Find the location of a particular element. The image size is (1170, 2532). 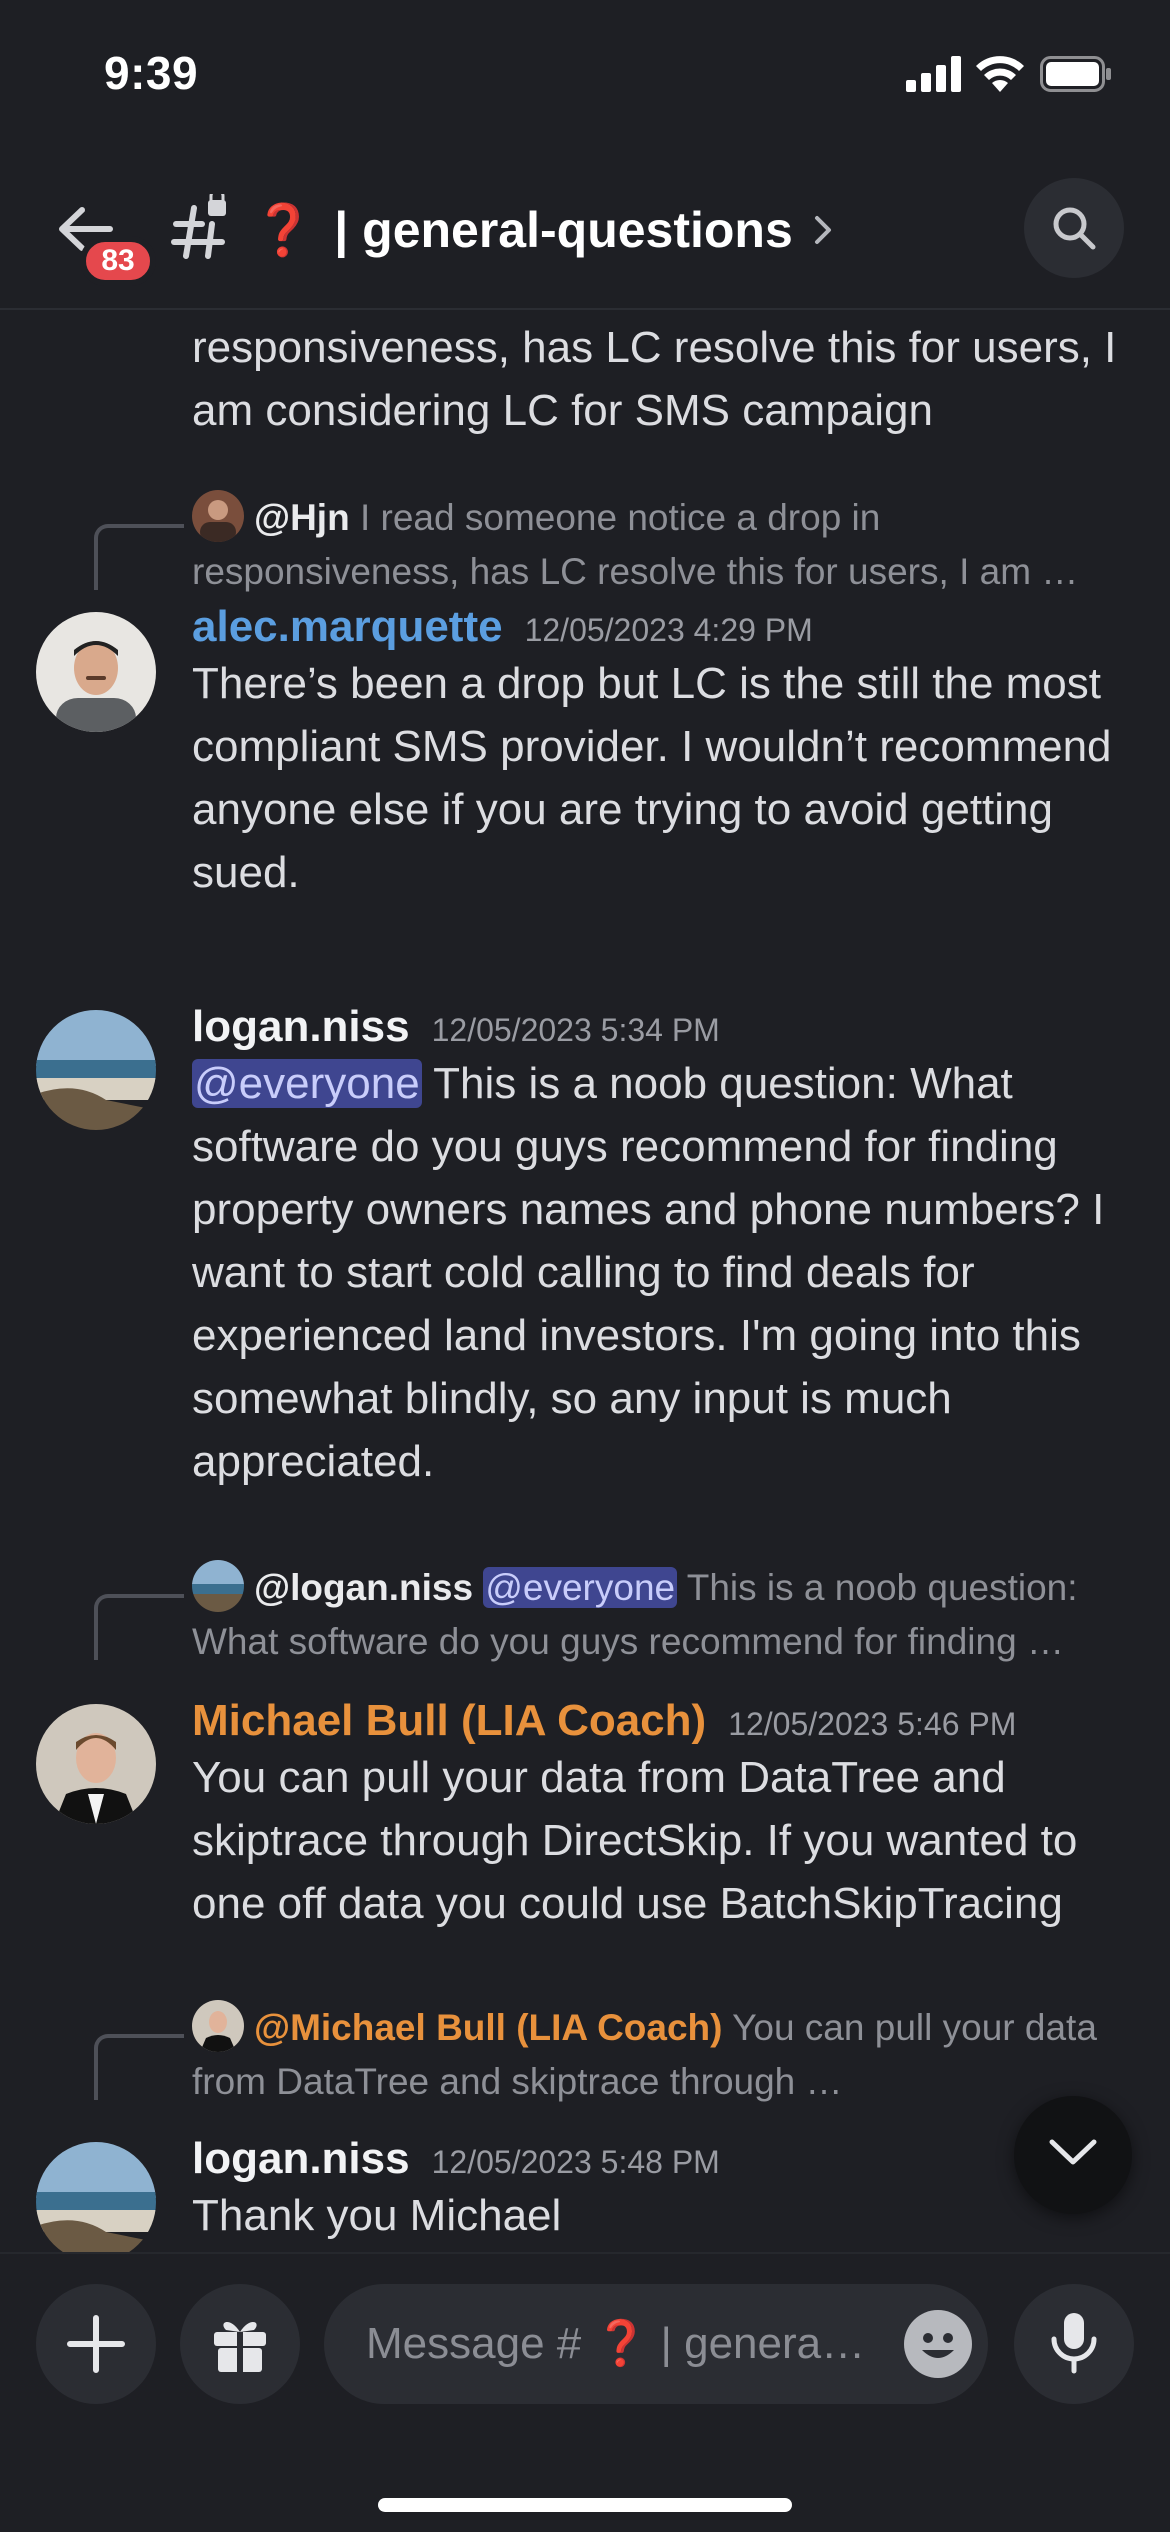

reply-username: @Michael Bull (LIA Coach) is located at coordinates (488, 2027).